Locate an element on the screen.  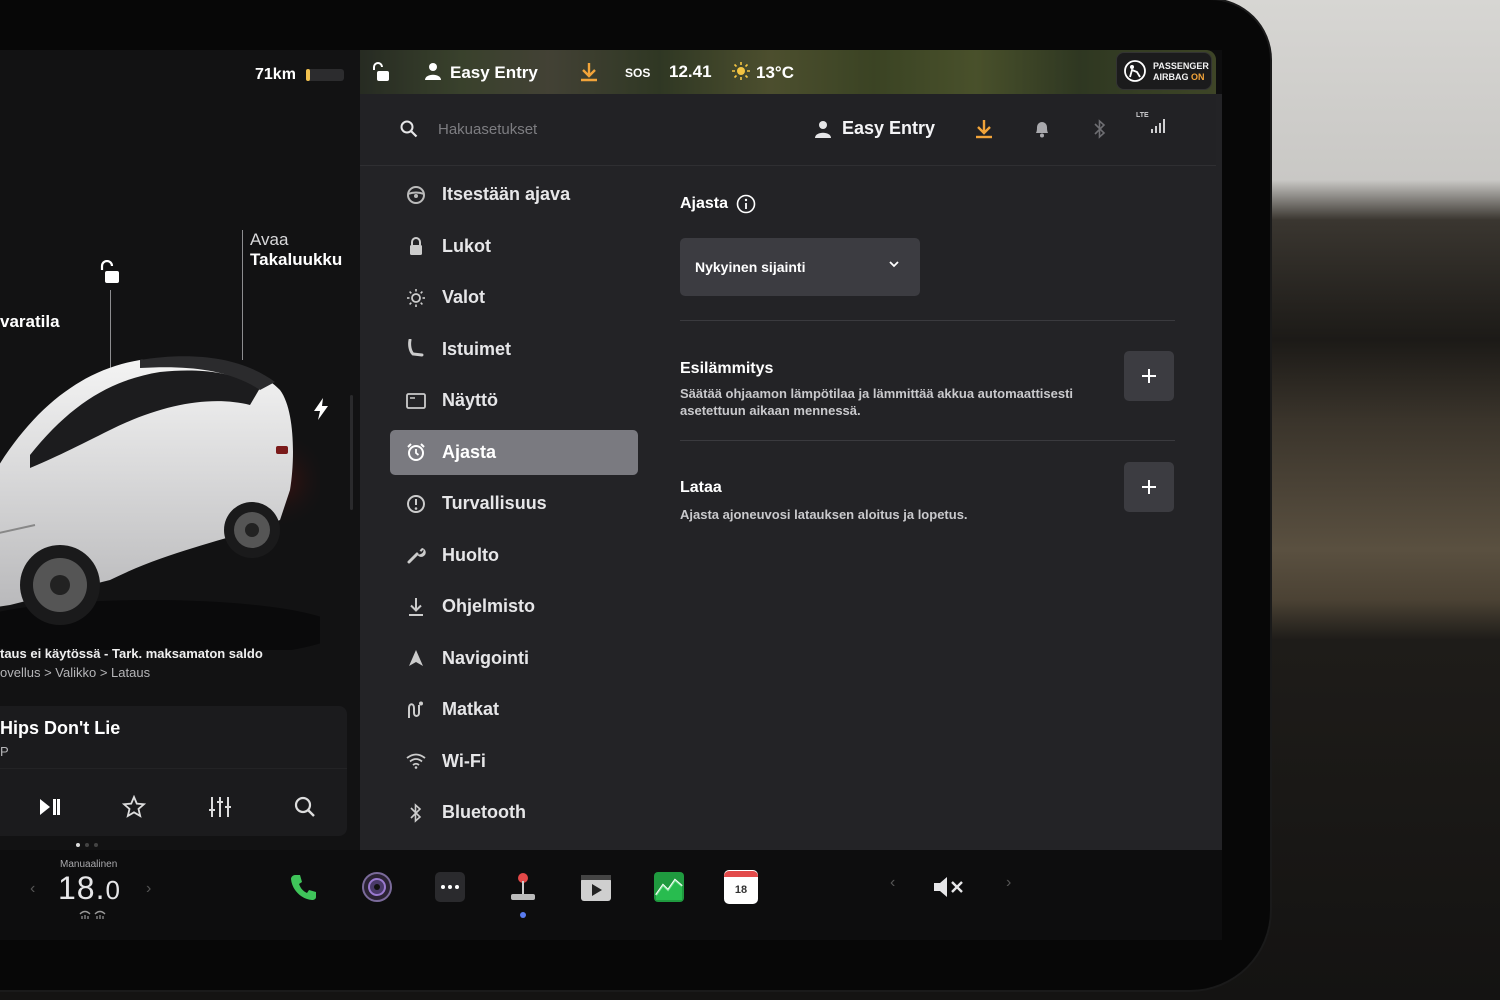
bottom-dock: ‹ Manuaalinen 18.0 › 18 ‹ › is located at coordinates (611, 895).